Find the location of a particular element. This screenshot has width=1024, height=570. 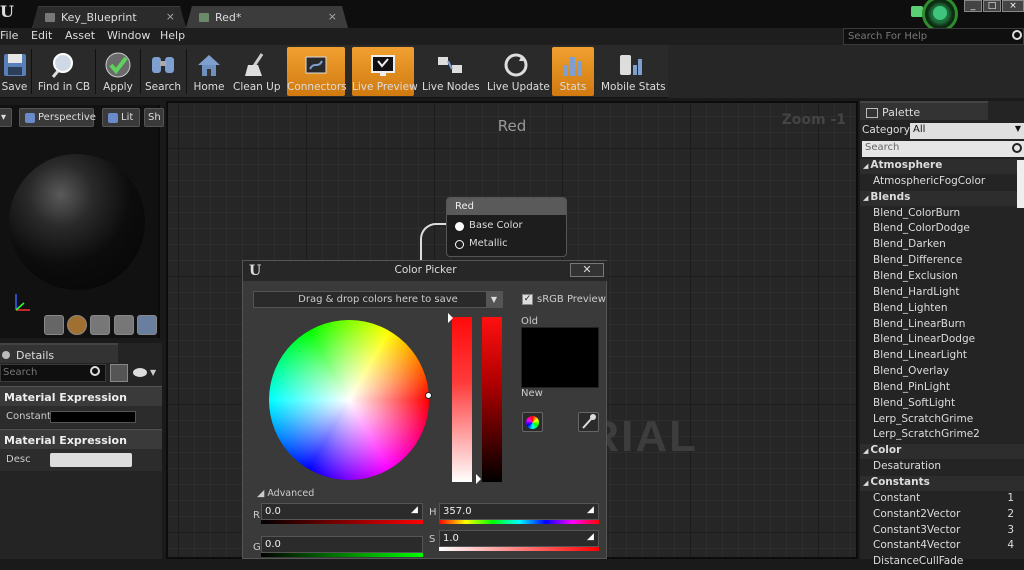

advanced-toggle: ◢ Advanced is located at coordinates (285, 493).